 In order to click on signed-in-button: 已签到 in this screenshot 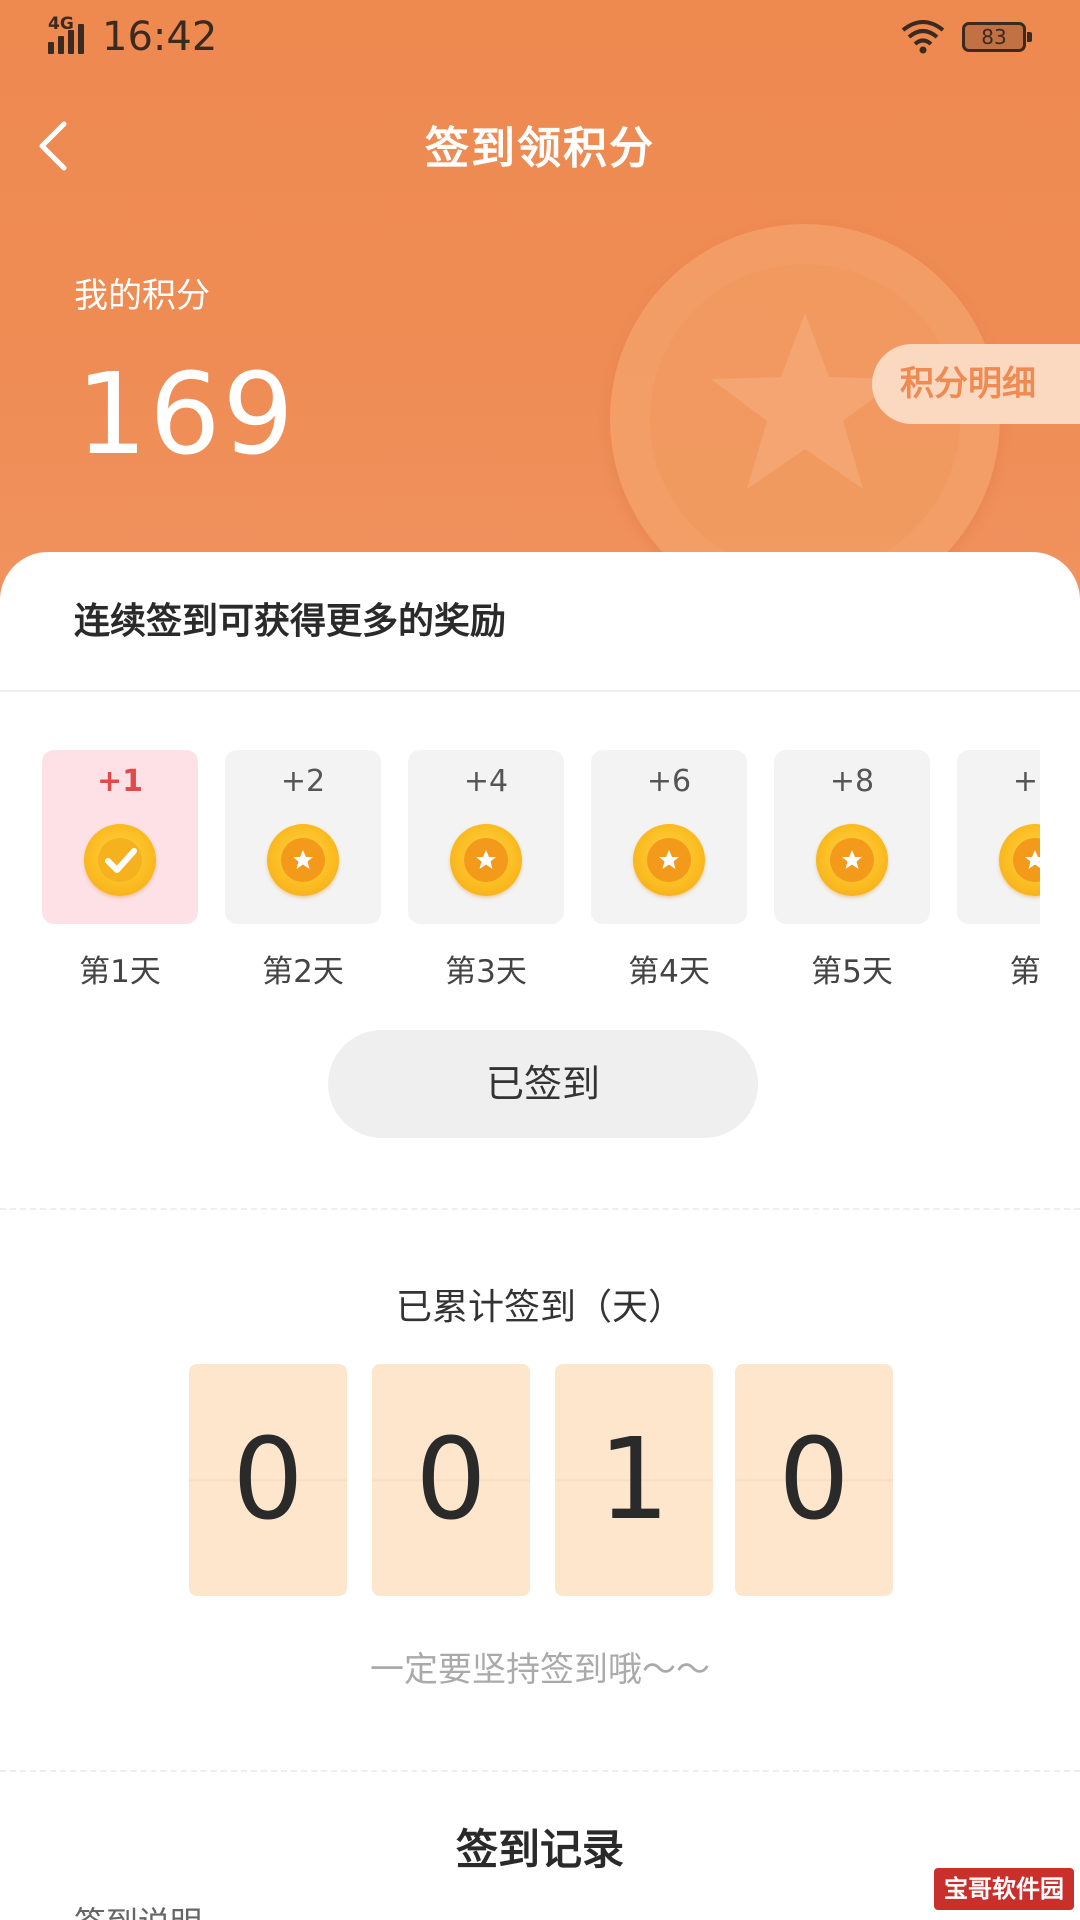, I will do `click(543, 1084)`.